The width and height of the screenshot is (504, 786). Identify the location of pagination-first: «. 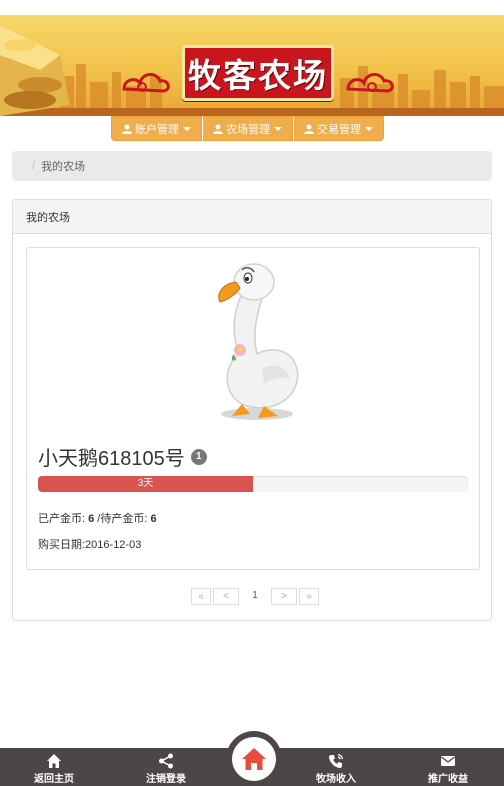
(201, 596).